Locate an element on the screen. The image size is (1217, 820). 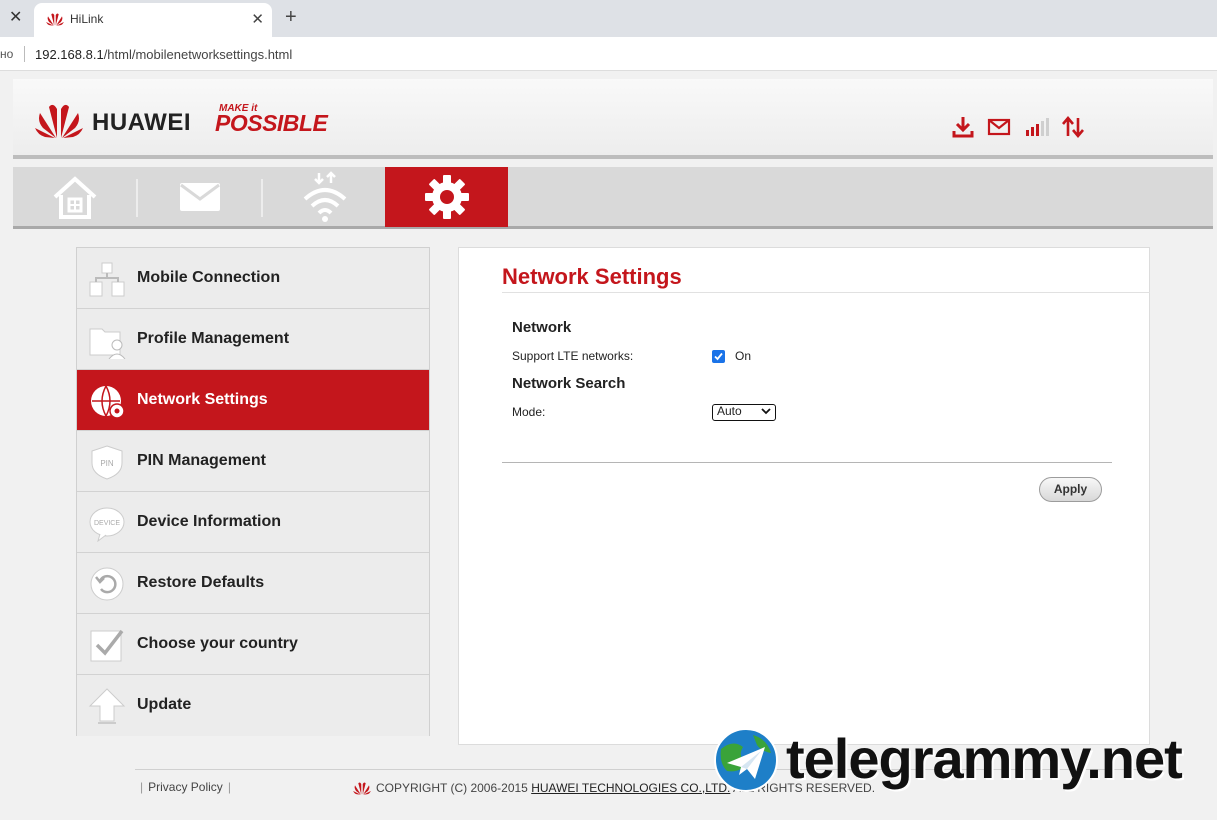
slogan-big: POSSIBLE is located at coordinates (271, 123).